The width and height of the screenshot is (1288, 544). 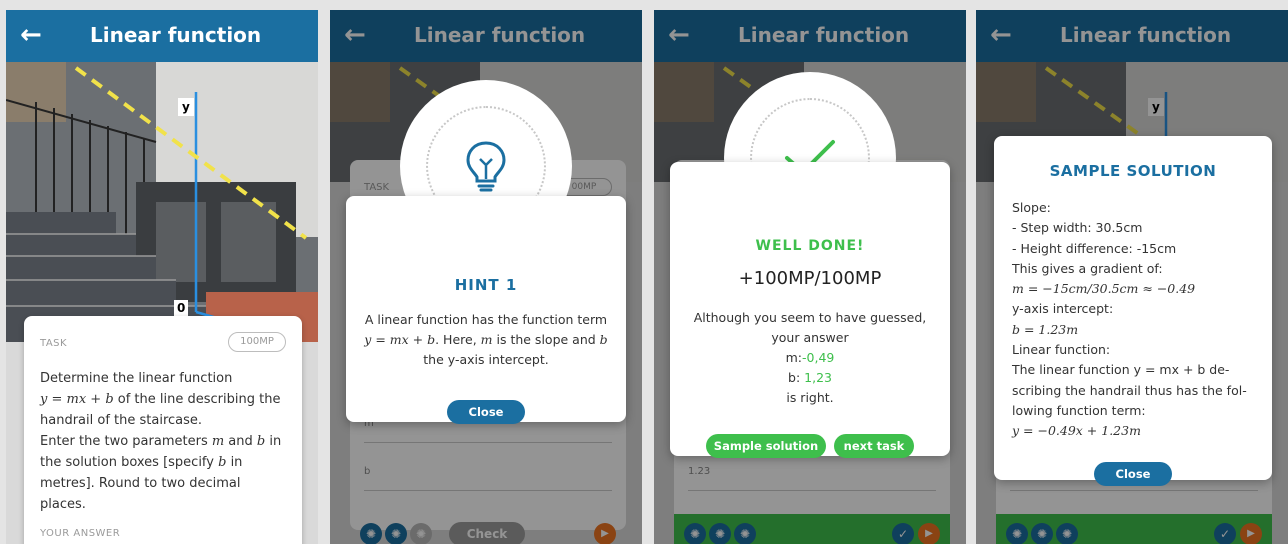 I want to click on page-title: Linear function, so click(x=176, y=35).